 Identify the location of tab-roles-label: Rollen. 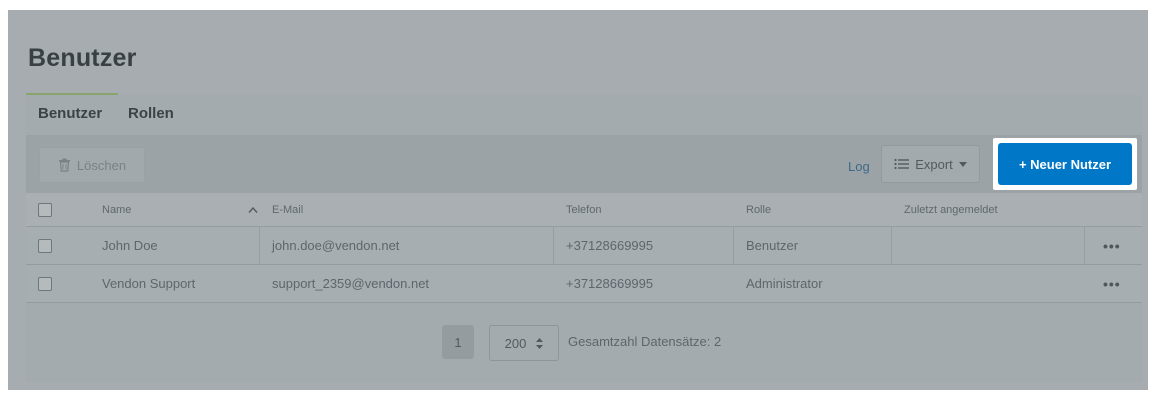
(151, 113).